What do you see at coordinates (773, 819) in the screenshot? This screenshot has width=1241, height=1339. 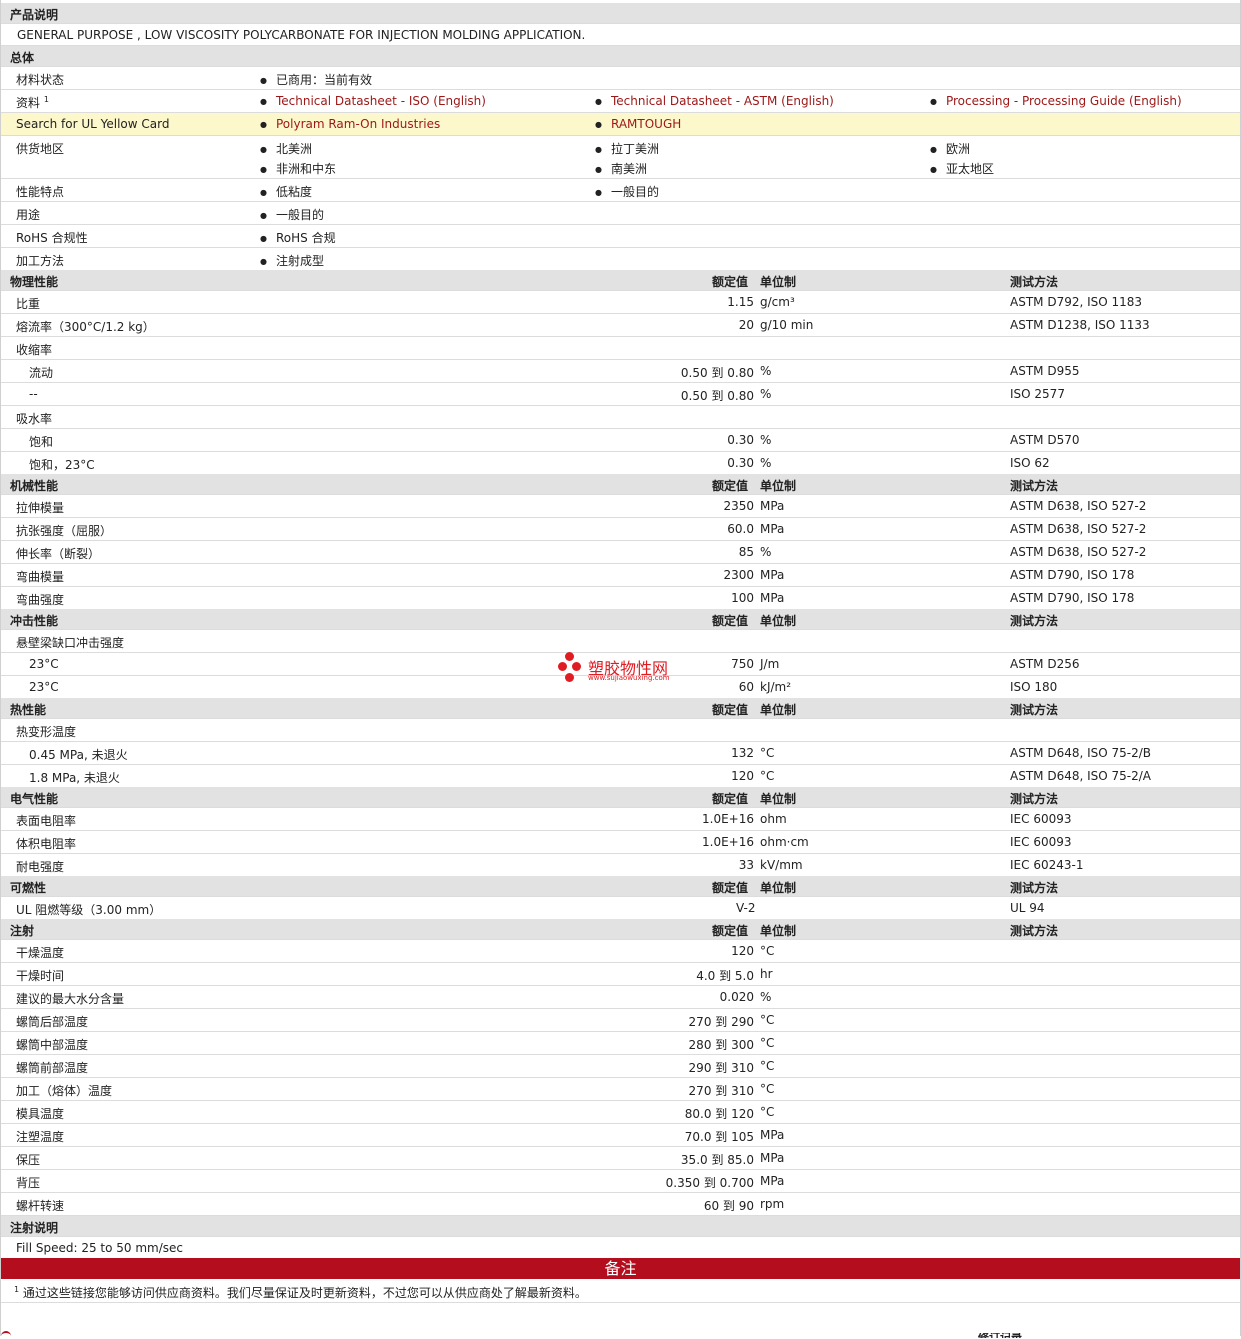 I see `property-unit: ohm` at bounding box center [773, 819].